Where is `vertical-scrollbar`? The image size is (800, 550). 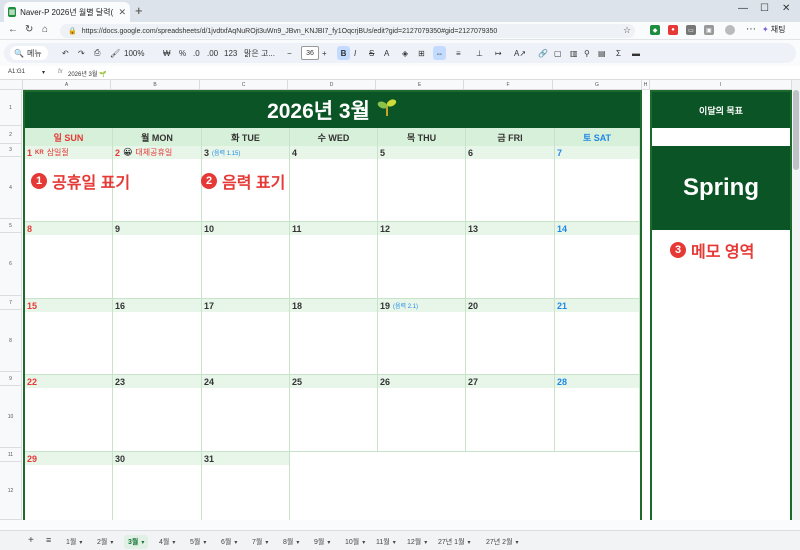
vertical-scrollbar is located at coordinates (796, 300).